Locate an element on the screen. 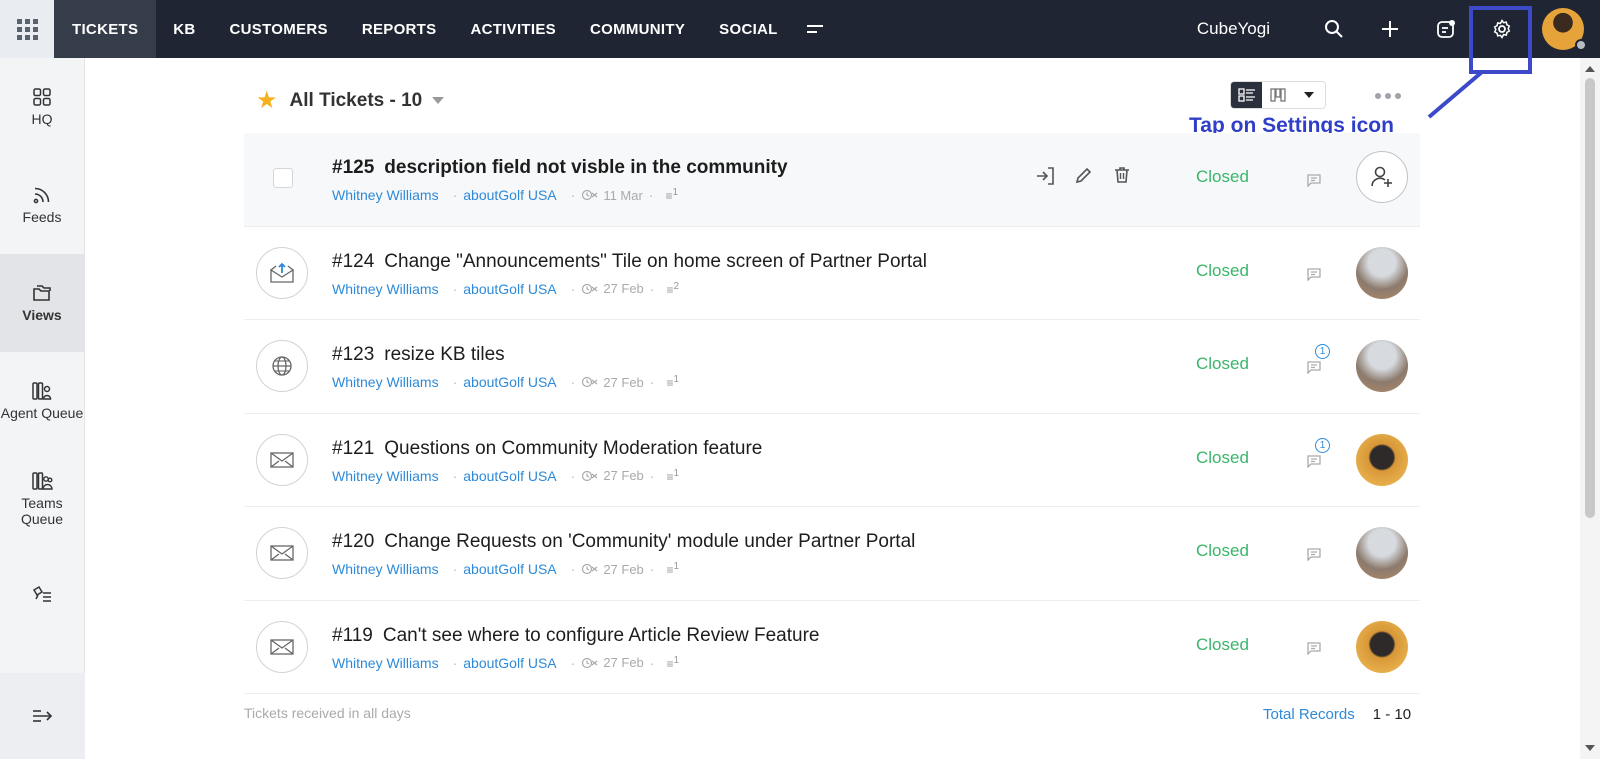 This screenshot has height=759, width=1600. list-view-button is located at coordinates (1247, 95).